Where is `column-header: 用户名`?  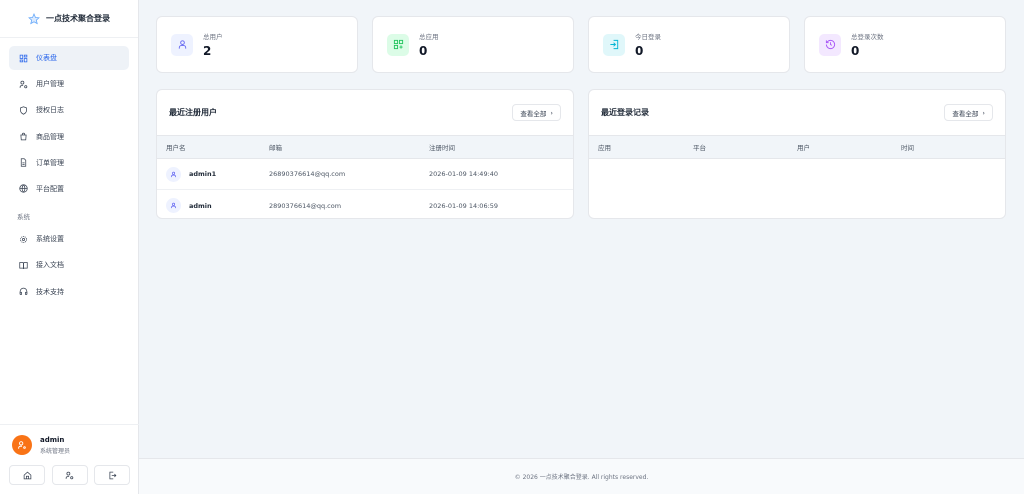
column-header: 用户名 is located at coordinates (176, 148).